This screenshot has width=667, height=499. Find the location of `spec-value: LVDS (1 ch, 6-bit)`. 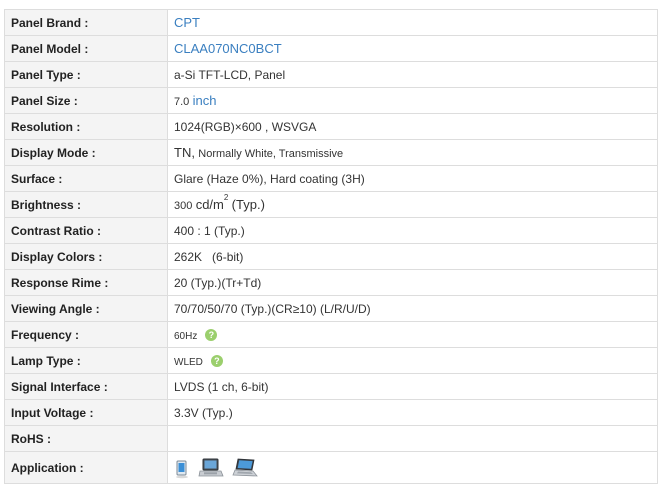

spec-value: LVDS (1 ch, 6-bit) is located at coordinates (412, 386).